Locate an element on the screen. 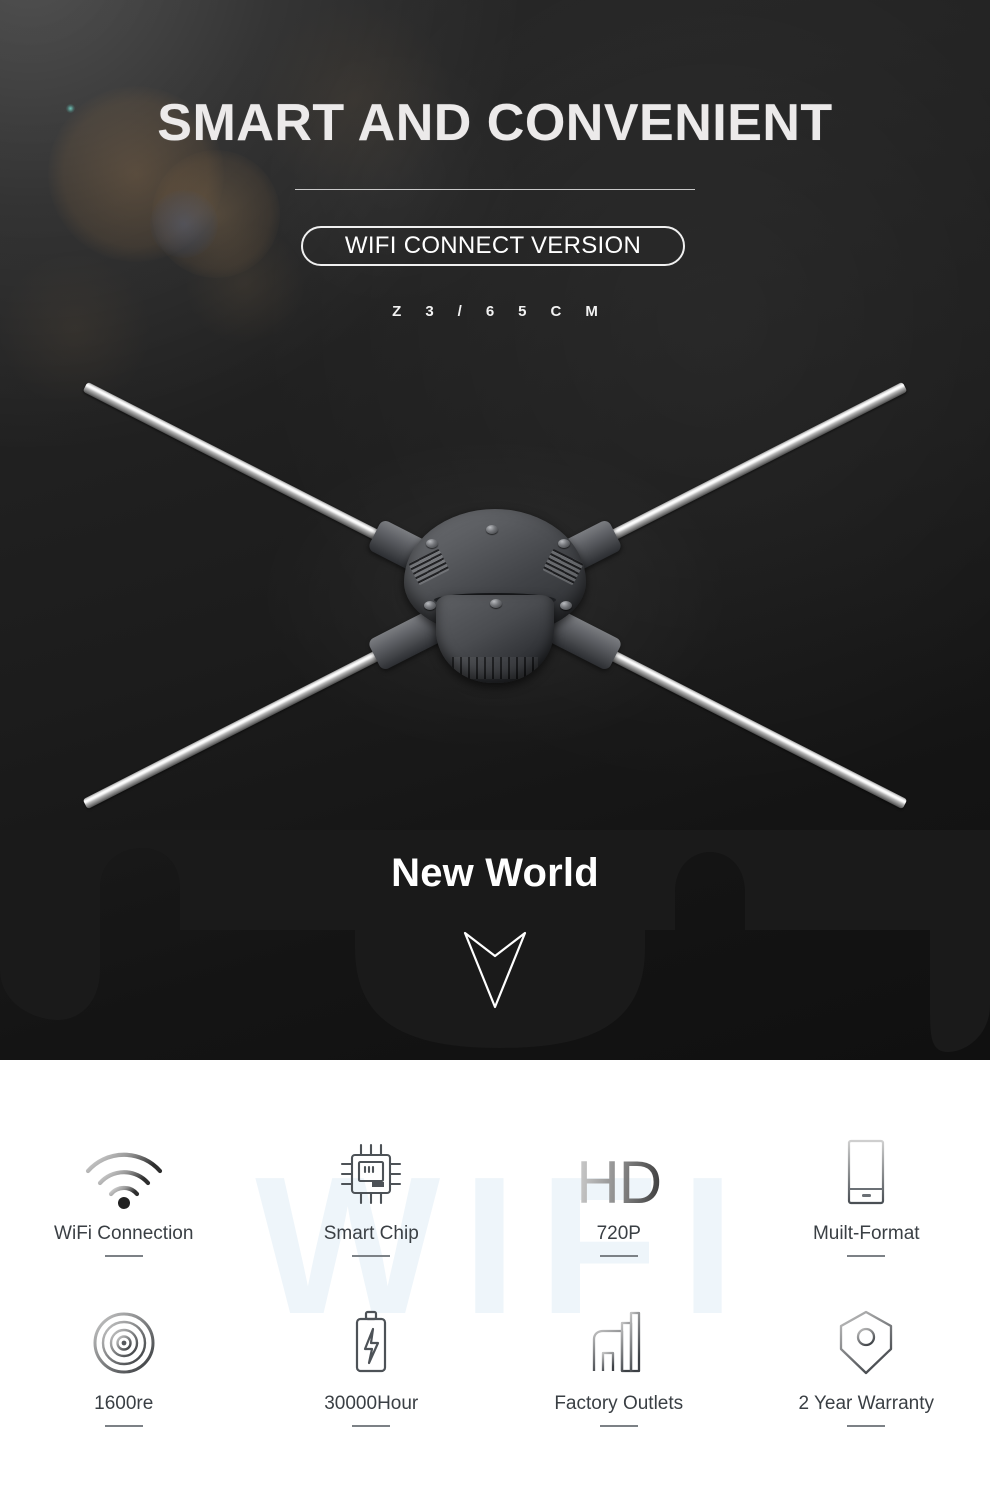 The width and height of the screenshot is (990, 1509). feature-item-resolution: 1600re is located at coordinates (124, 1361).